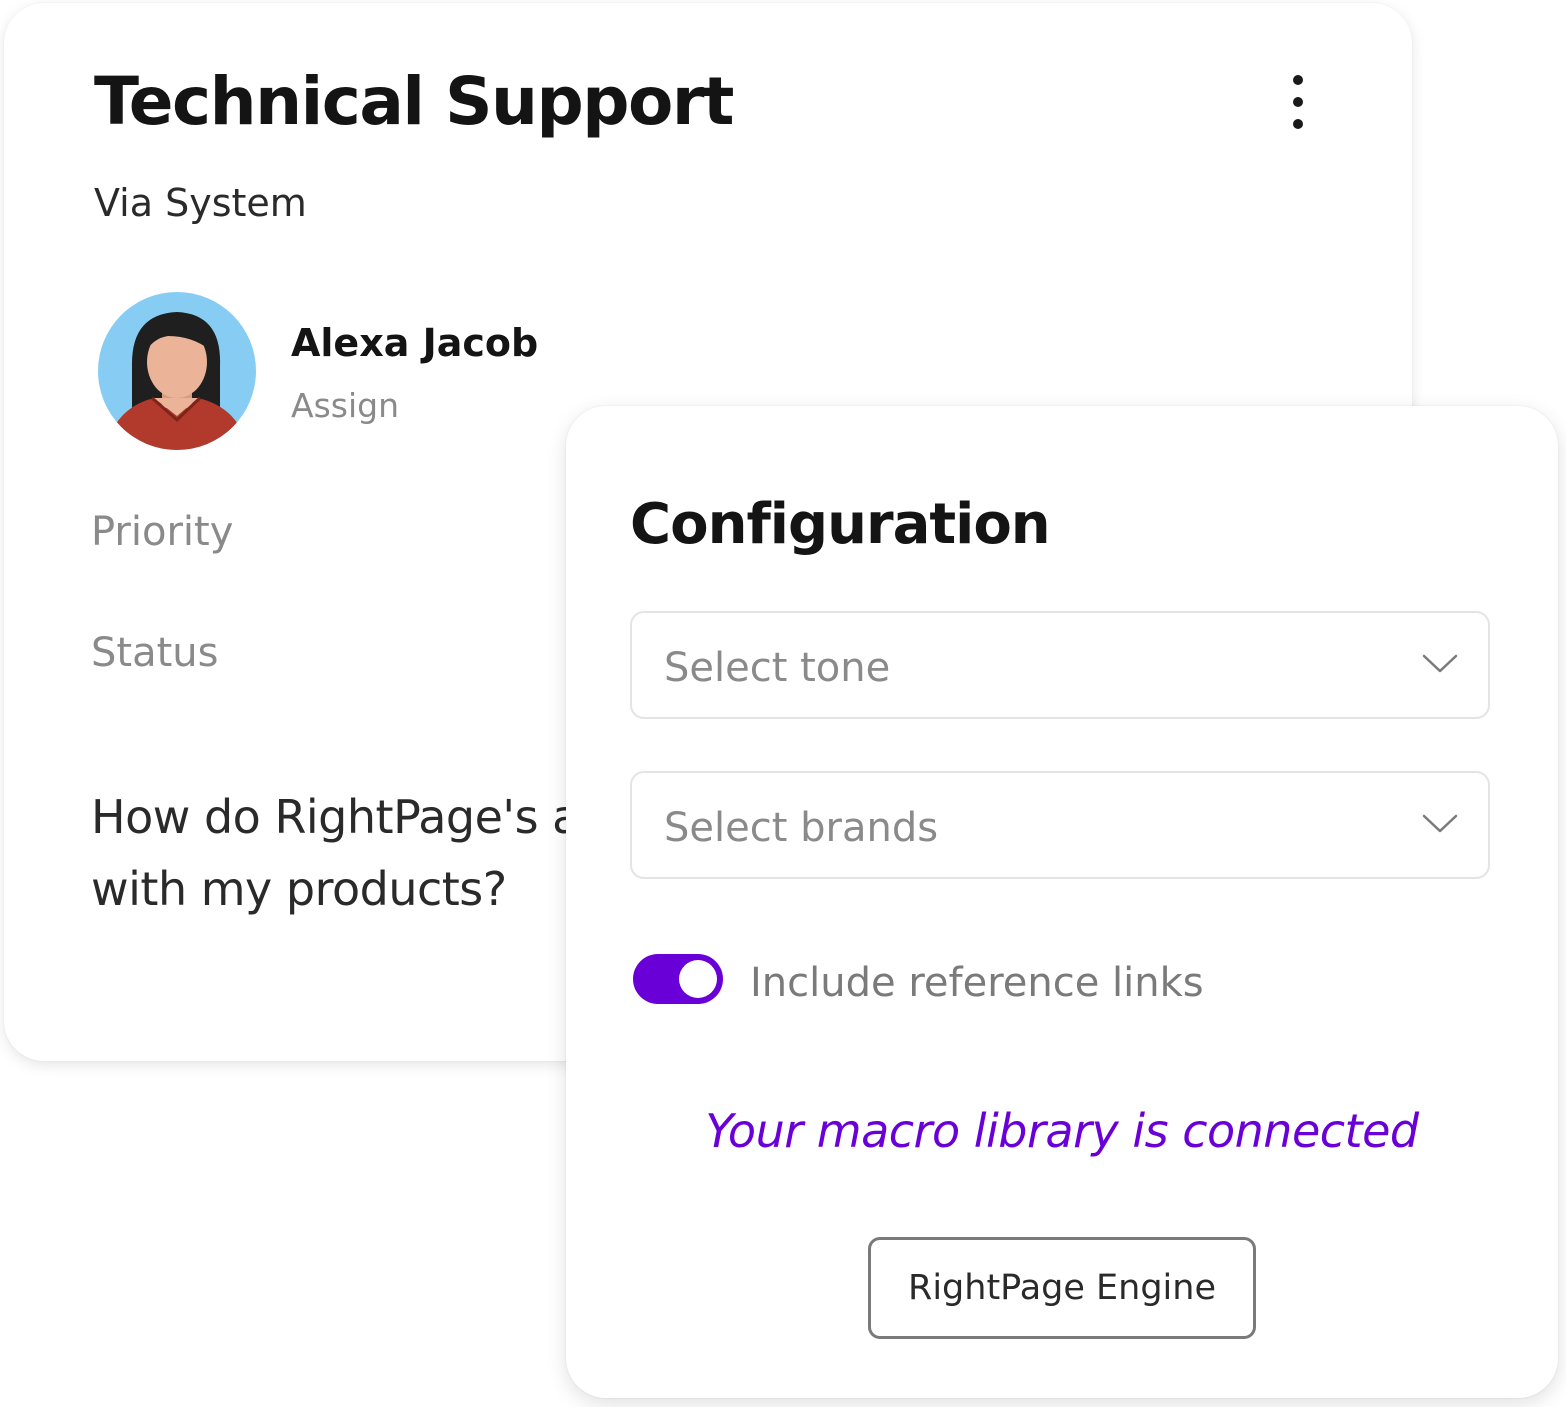 This screenshot has height=1407, width=1566. I want to click on status-label: Status, so click(155, 653).